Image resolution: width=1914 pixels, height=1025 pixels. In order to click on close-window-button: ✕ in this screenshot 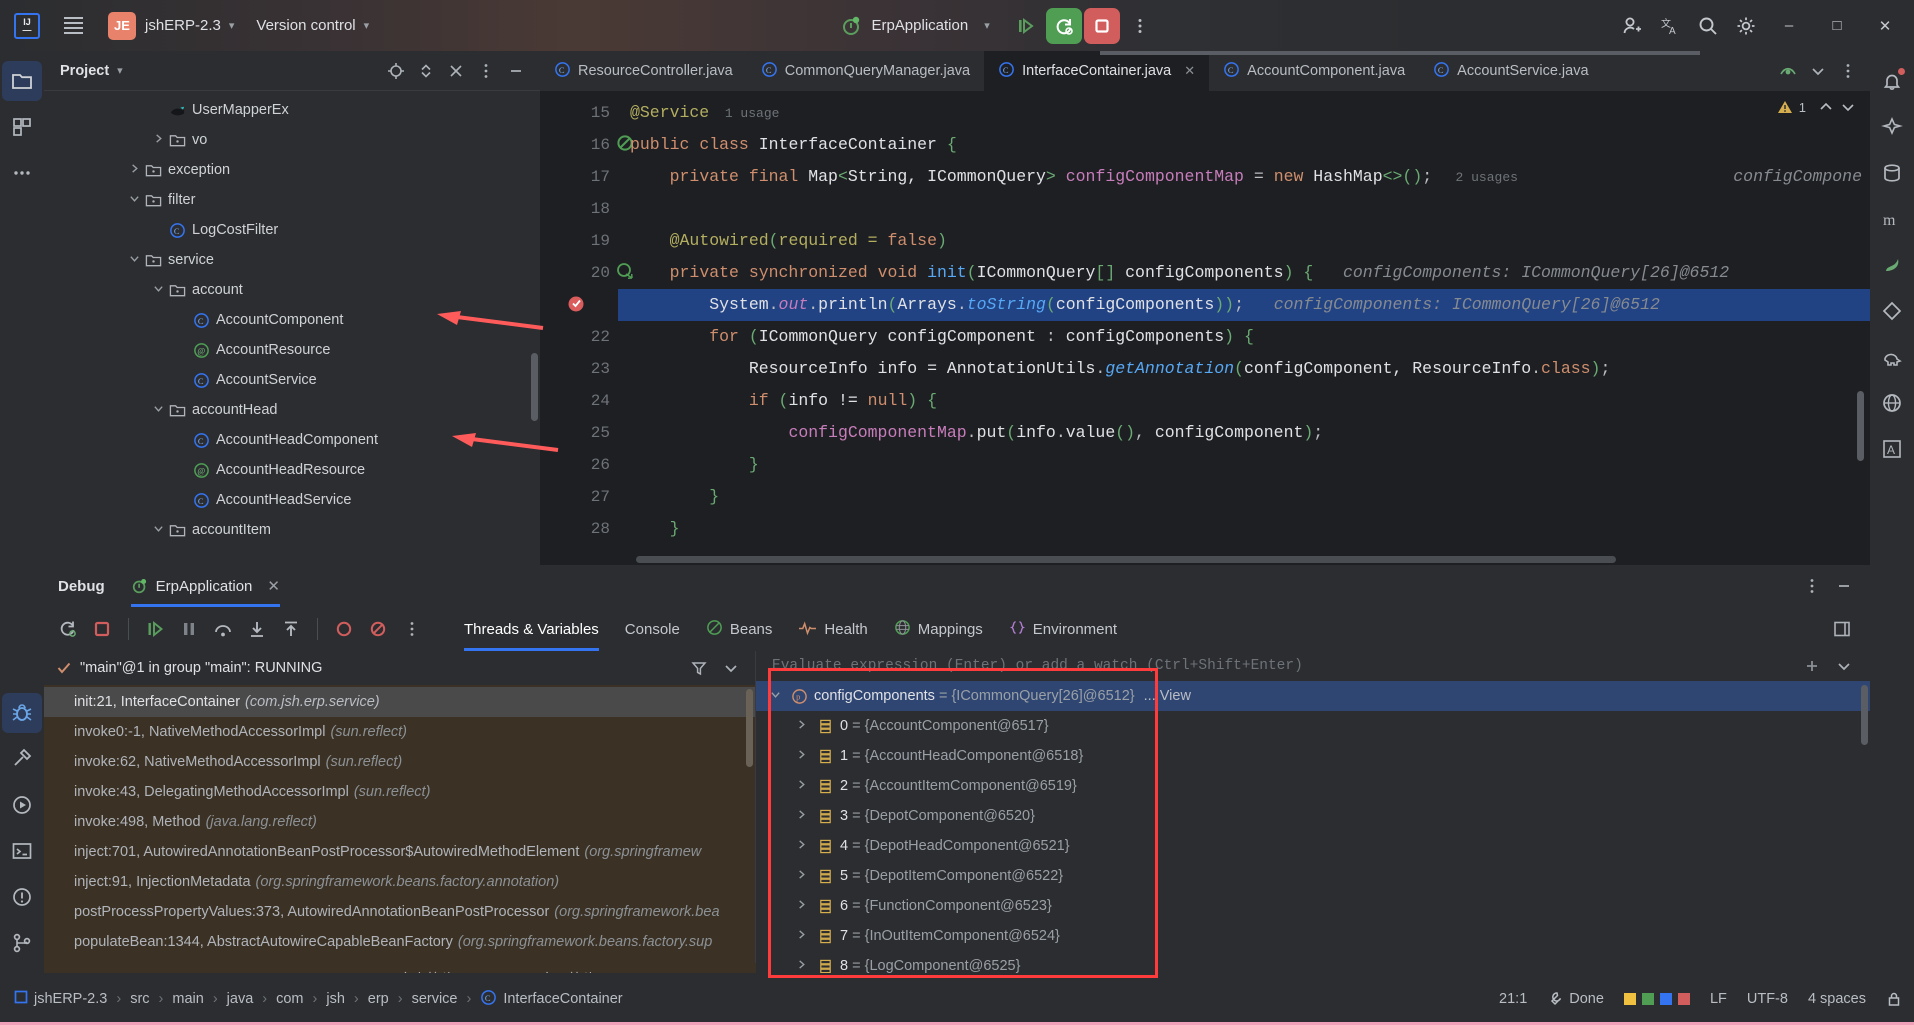, I will do `click(1885, 25)`.